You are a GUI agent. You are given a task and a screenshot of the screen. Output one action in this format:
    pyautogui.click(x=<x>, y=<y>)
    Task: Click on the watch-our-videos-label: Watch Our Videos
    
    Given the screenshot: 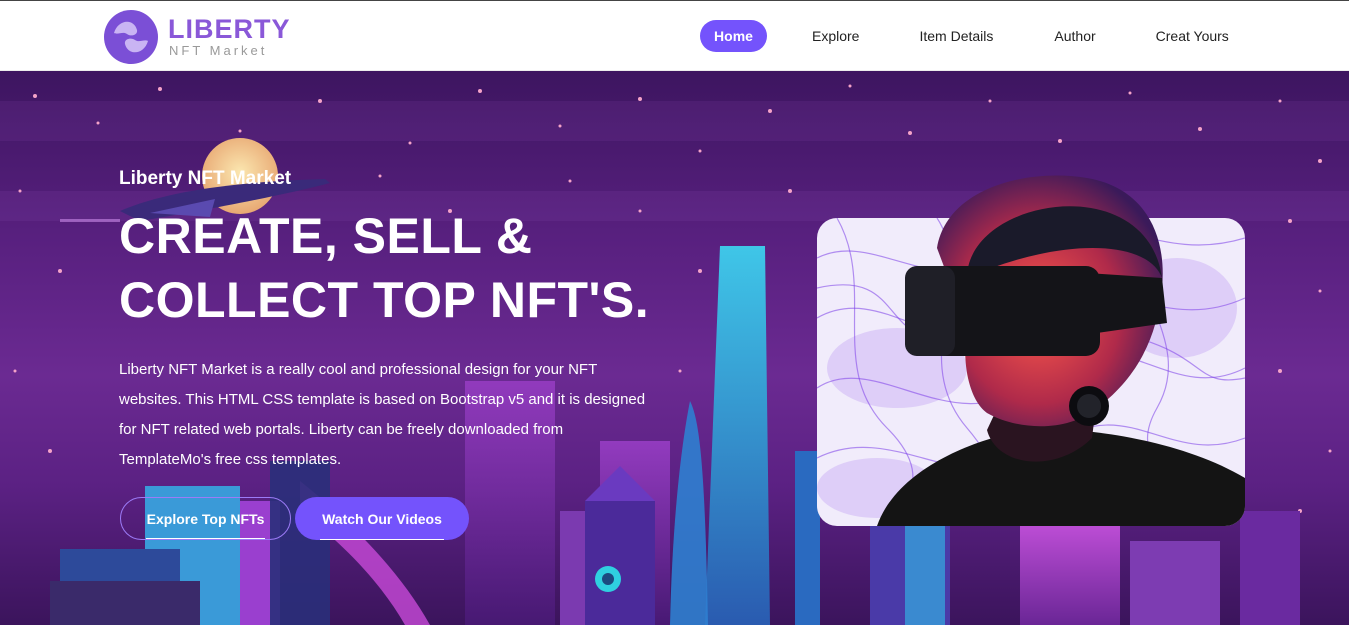 What is the action you would take?
    pyautogui.click(x=382, y=518)
    